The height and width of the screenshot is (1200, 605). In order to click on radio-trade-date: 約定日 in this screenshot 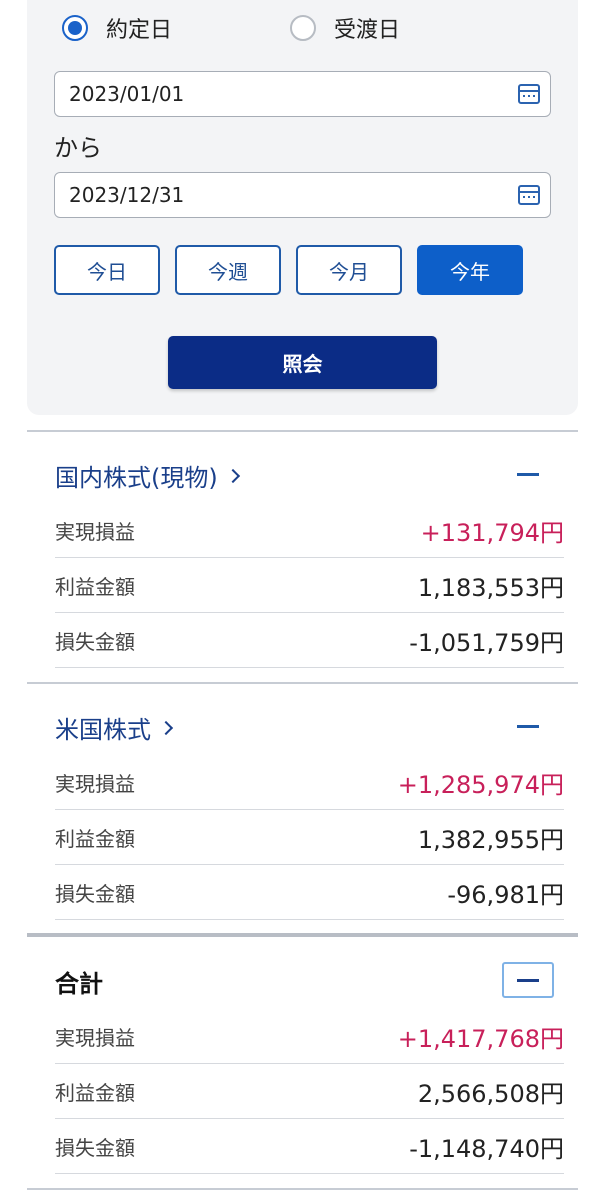, I will do `click(117, 28)`.